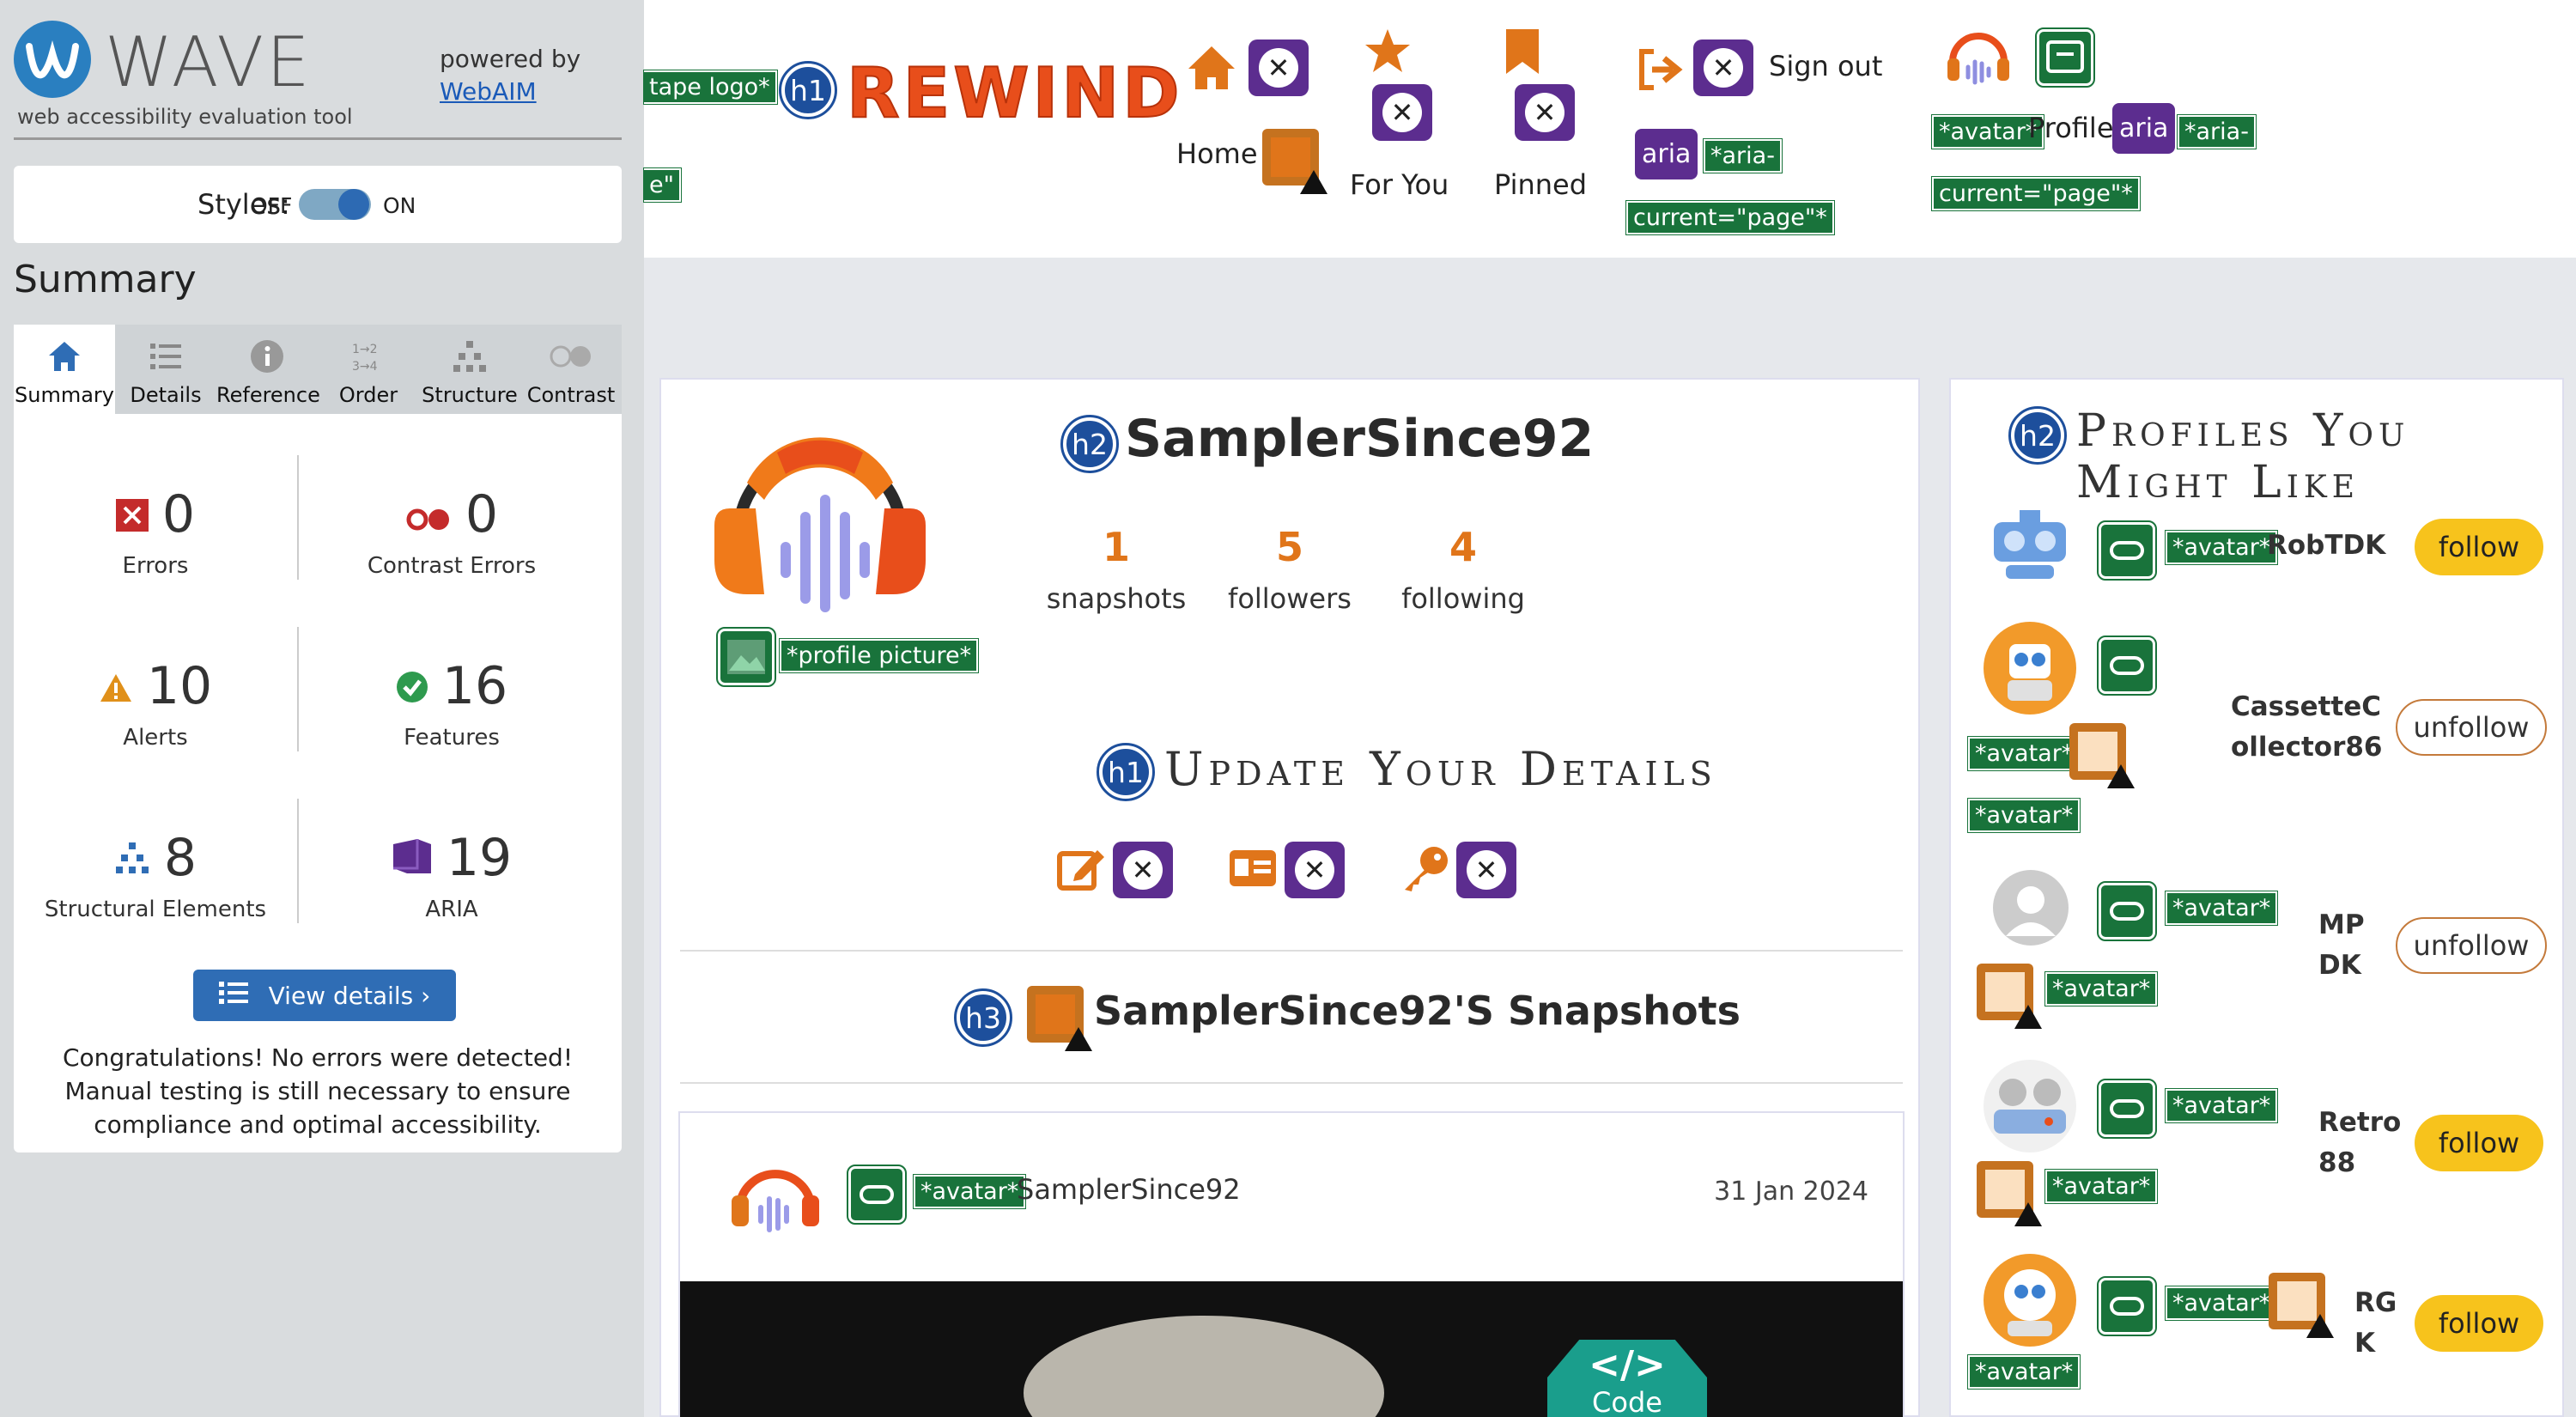 This screenshot has height=1417, width=2576. What do you see at coordinates (2341, 945) in the screenshot?
I see `person-name: MP DK` at bounding box center [2341, 945].